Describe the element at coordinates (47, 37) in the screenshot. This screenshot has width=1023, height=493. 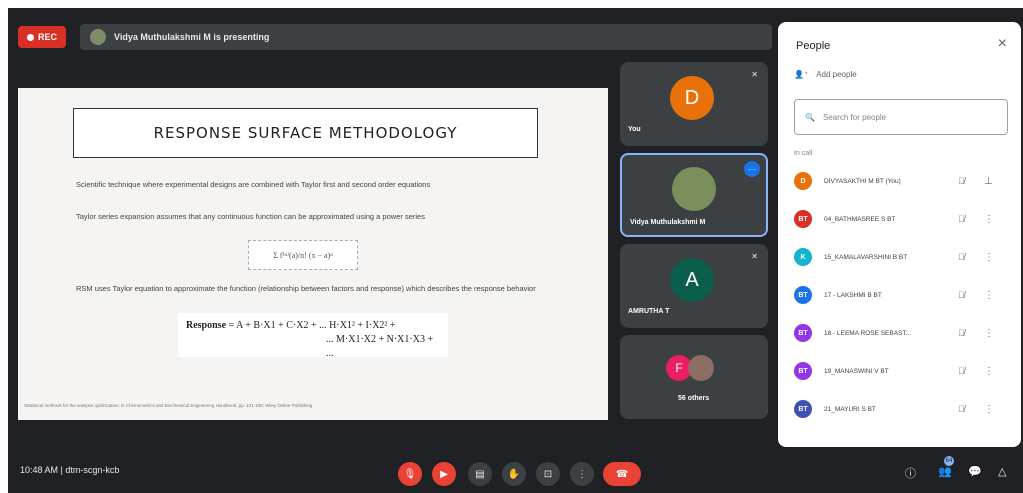
I see `recording-label: REC` at that location.